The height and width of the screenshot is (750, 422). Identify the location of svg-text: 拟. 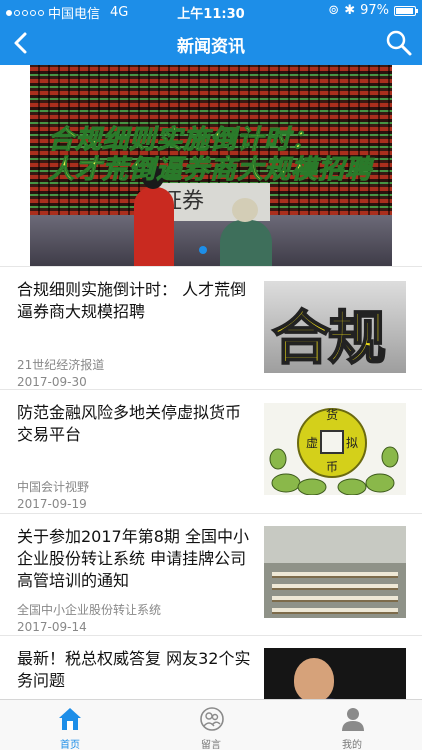
(352, 443).